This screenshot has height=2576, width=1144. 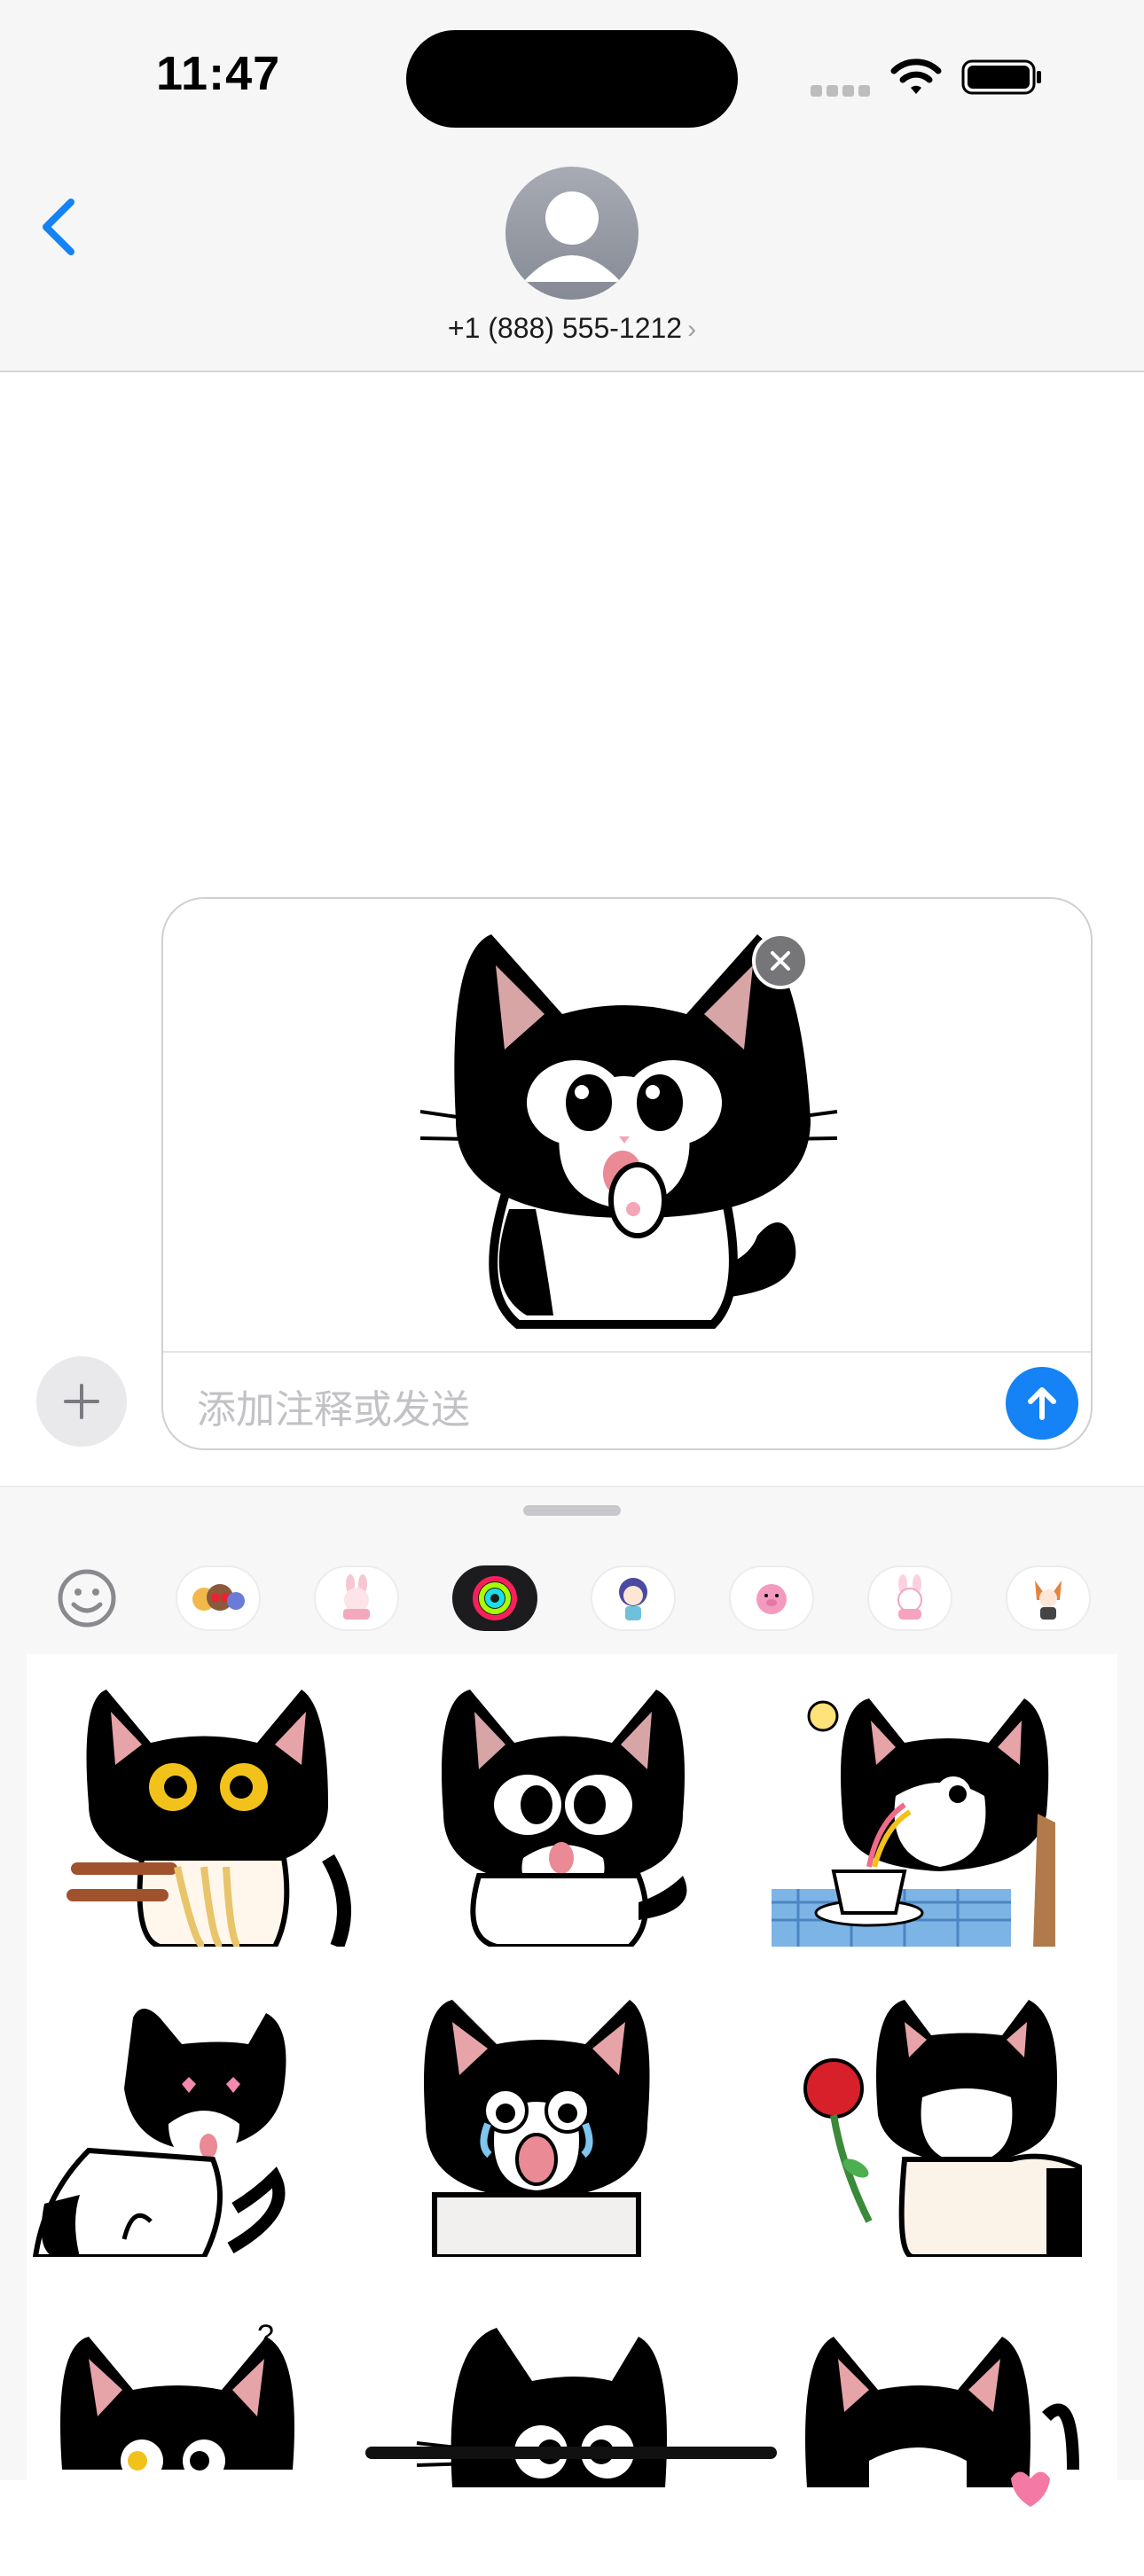 What do you see at coordinates (1001, 77) in the screenshot?
I see `battery-icon` at bounding box center [1001, 77].